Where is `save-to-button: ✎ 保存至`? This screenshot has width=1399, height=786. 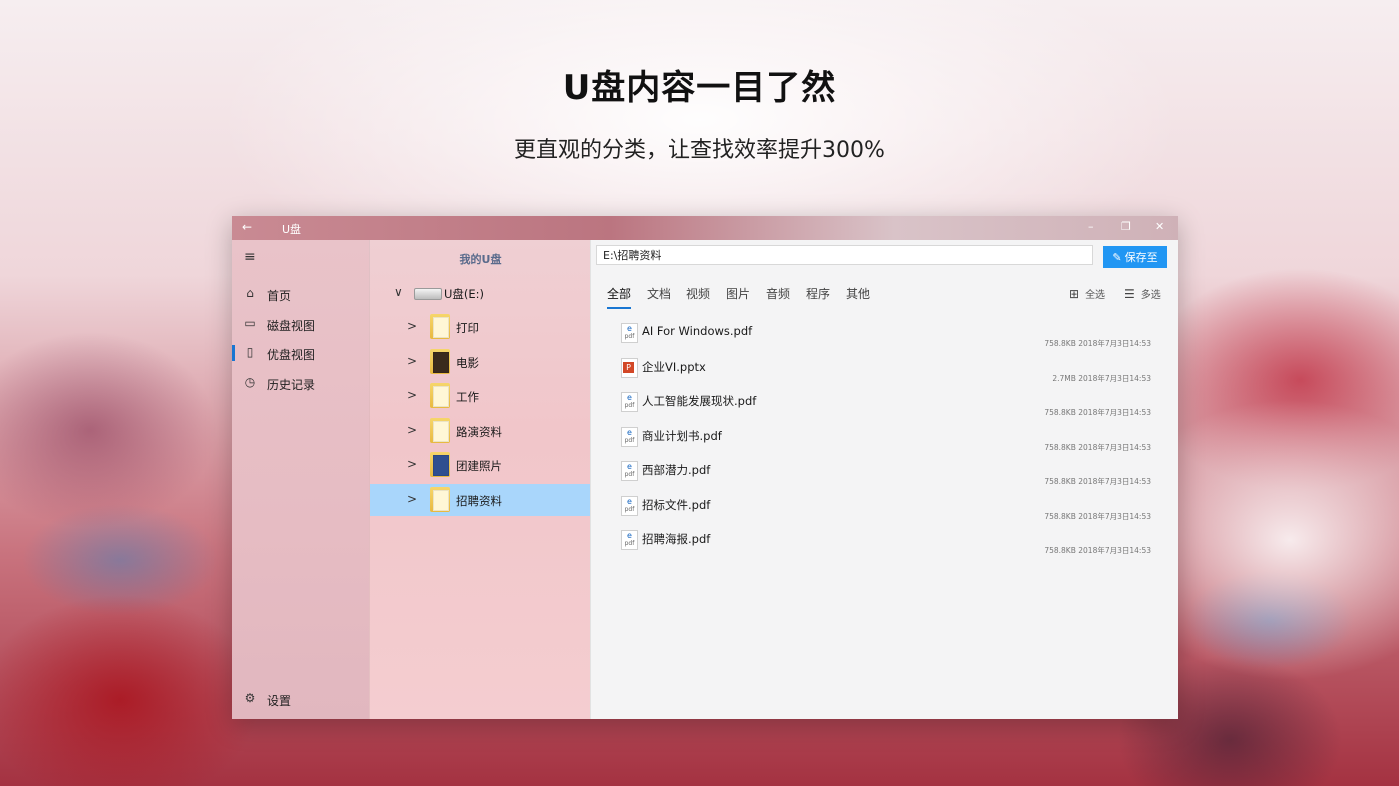
save-to-button: ✎ 保存至 is located at coordinates (1135, 257).